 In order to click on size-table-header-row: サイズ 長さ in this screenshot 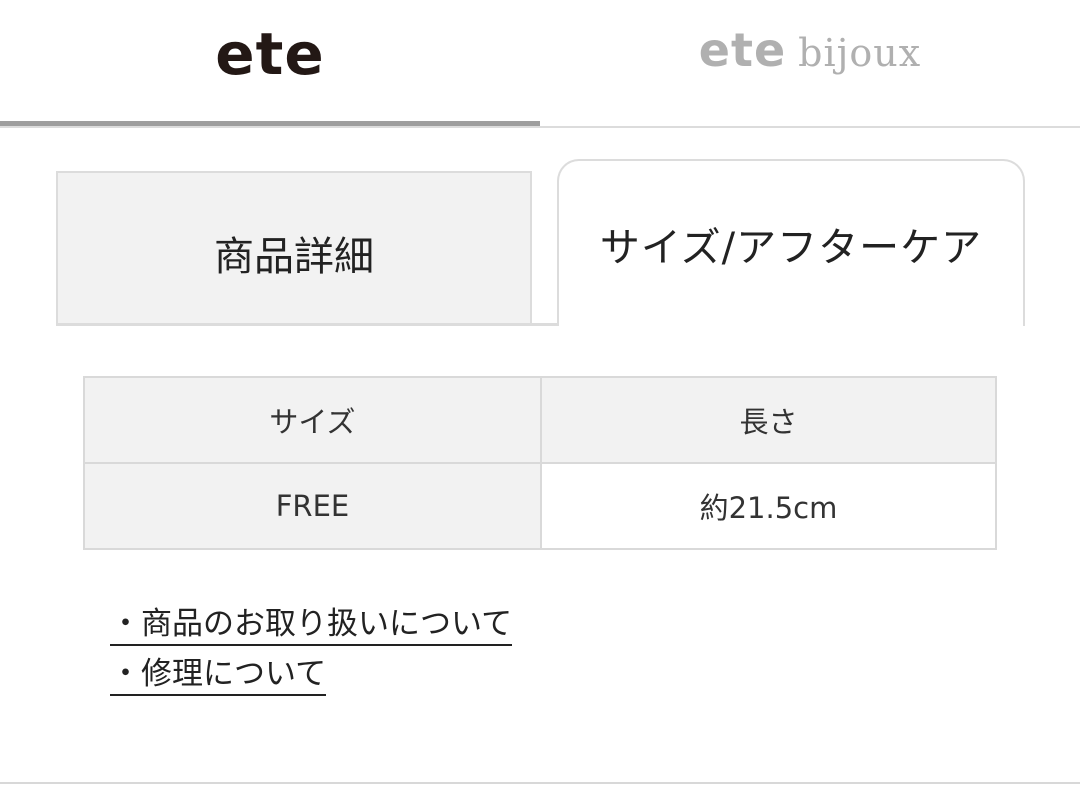, I will do `click(540, 420)`.